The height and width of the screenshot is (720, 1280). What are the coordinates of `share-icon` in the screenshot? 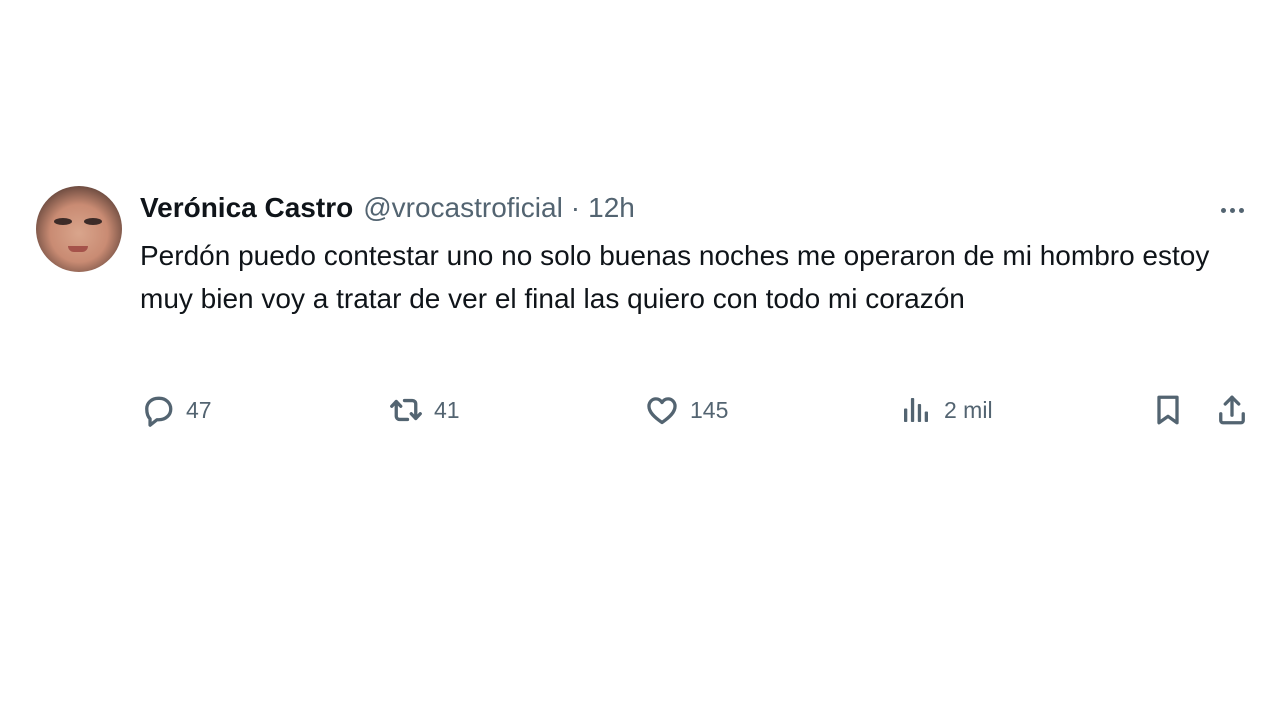 It's located at (1232, 410).